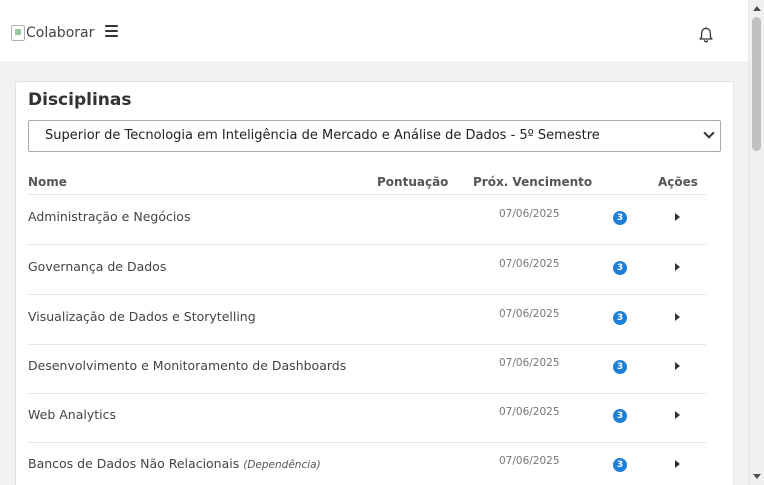 This screenshot has height=485, width=764. Describe the element at coordinates (367, 270) in the screenshot. I see `table-row: Governança de Dados 07/06/2025 3` at that location.